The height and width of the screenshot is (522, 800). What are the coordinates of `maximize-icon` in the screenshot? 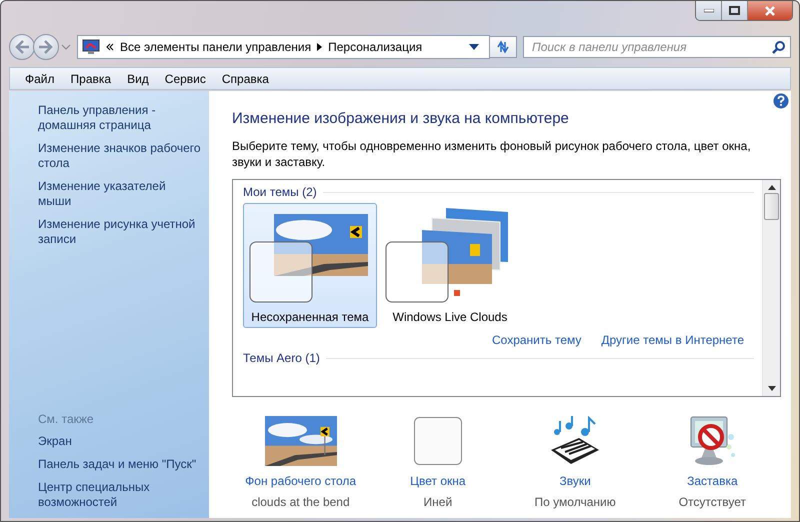 It's located at (734, 10).